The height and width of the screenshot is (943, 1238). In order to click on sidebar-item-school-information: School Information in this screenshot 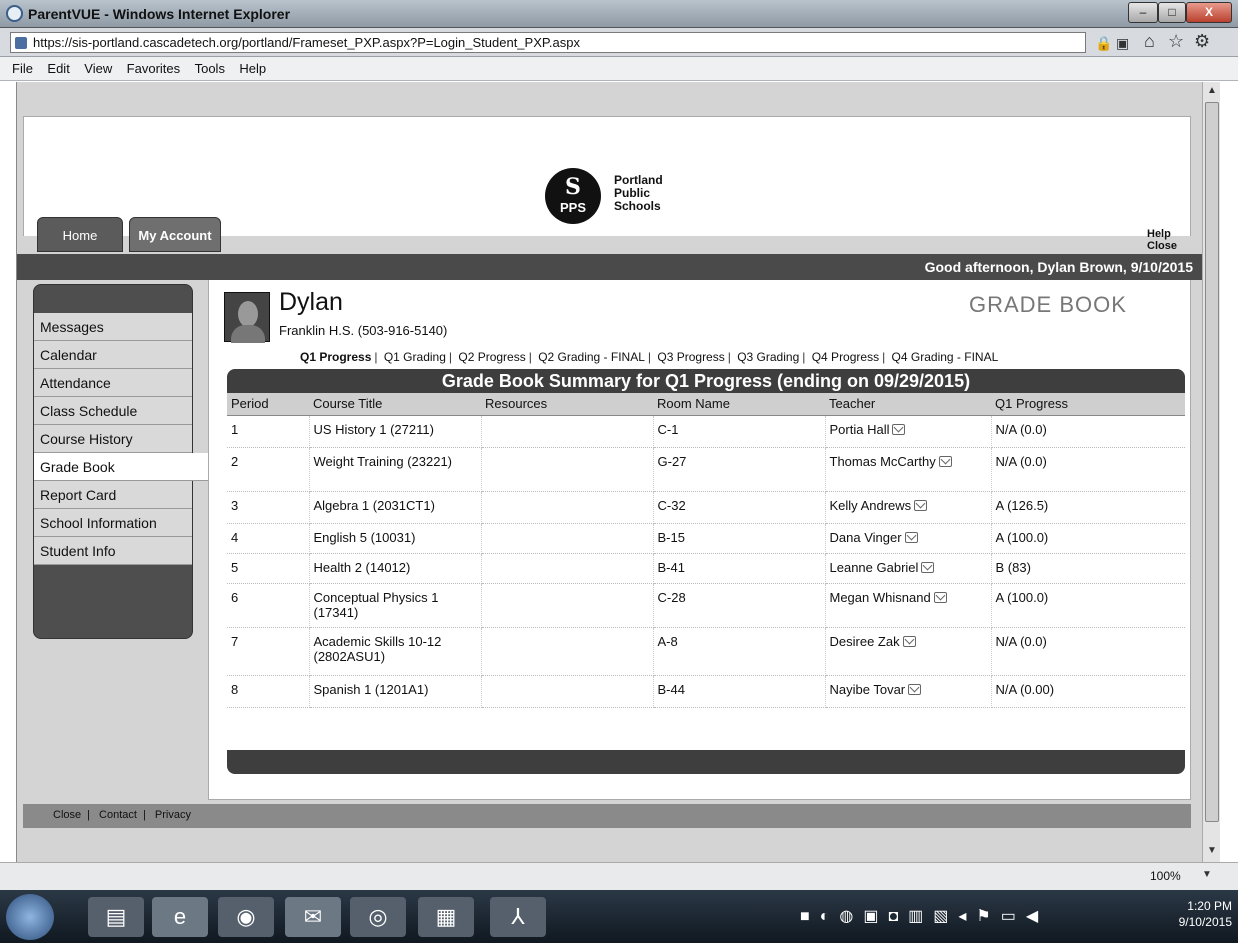, I will do `click(113, 523)`.